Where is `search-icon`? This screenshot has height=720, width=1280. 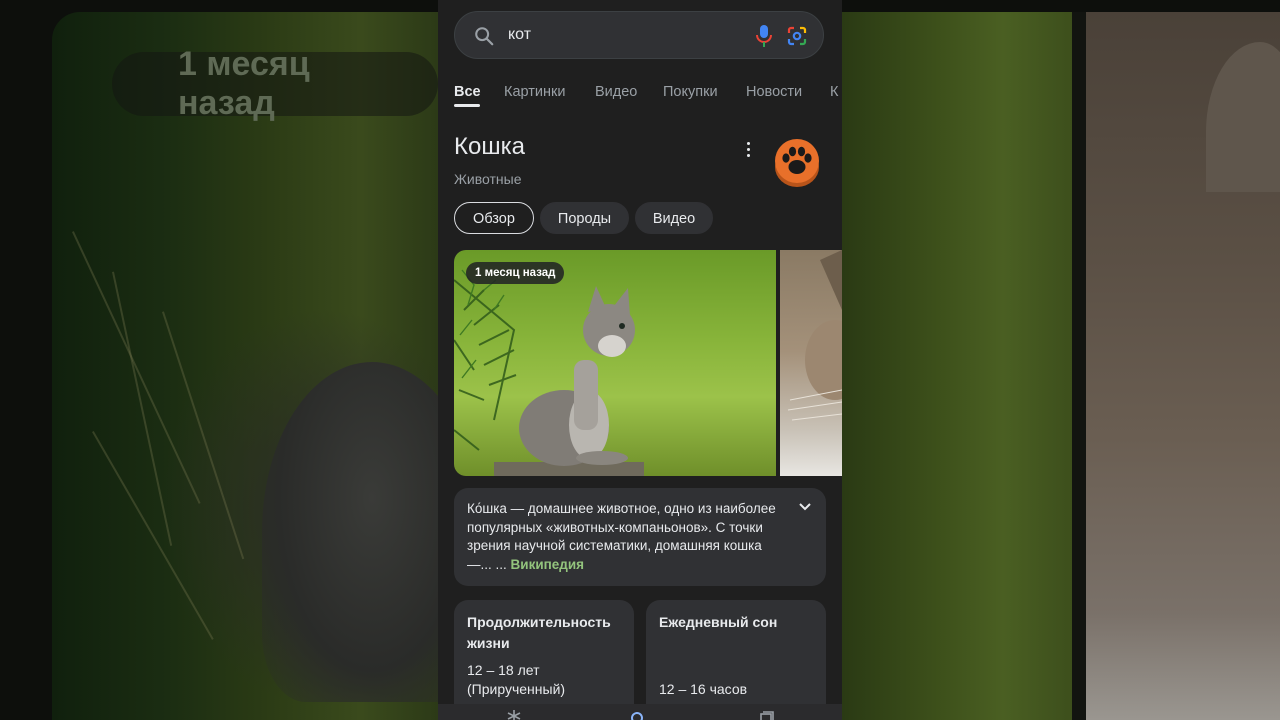 search-icon is located at coordinates (484, 36).